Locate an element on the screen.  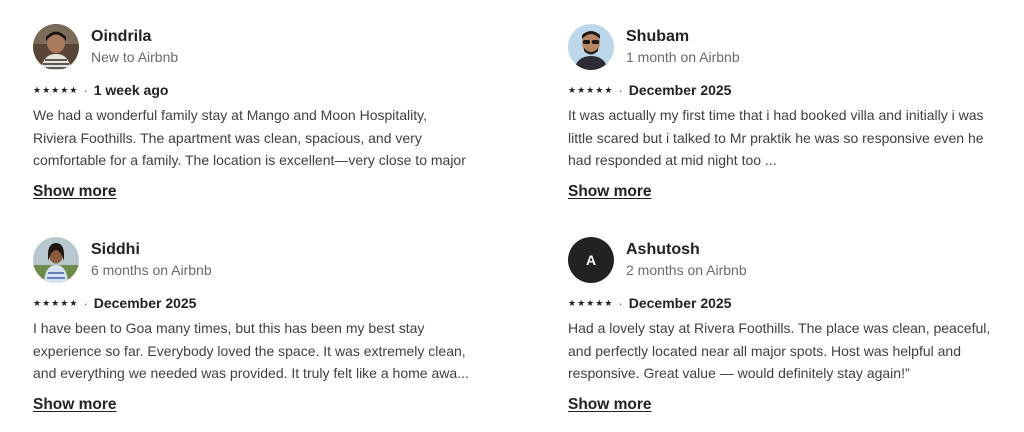
reviewer-name: Siddhi is located at coordinates (115, 249).